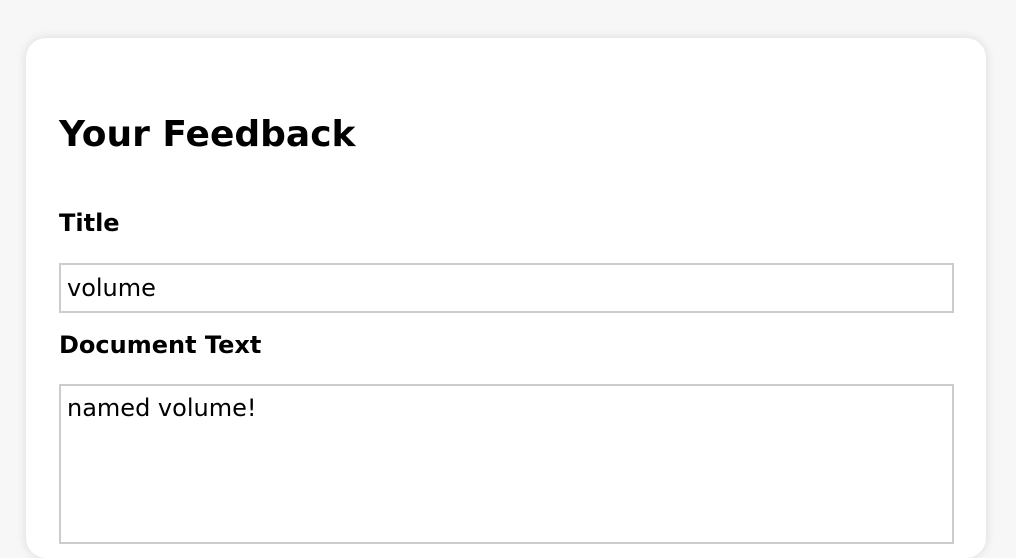 This screenshot has width=1016, height=558. What do you see at coordinates (160, 345) in the screenshot?
I see `document-text-label: Document Text` at bounding box center [160, 345].